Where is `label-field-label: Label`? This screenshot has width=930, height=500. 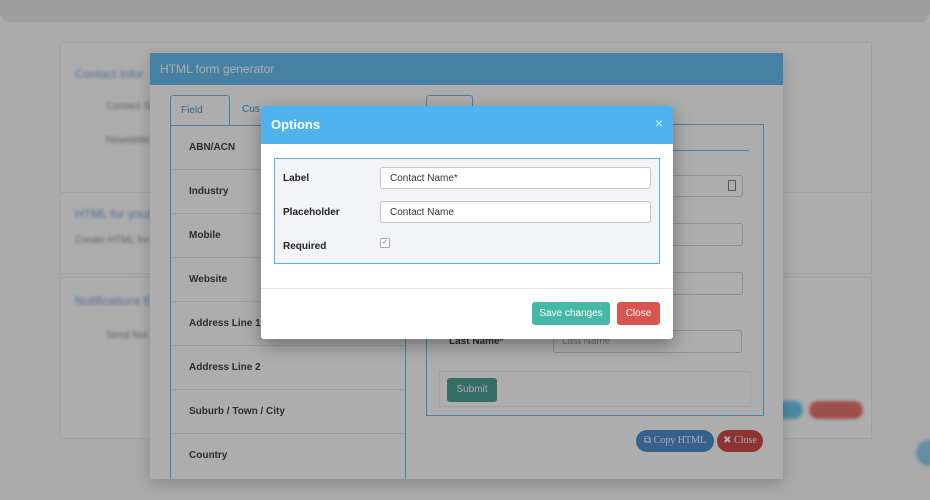 label-field-label: Label is located at coordinates (296, 178).